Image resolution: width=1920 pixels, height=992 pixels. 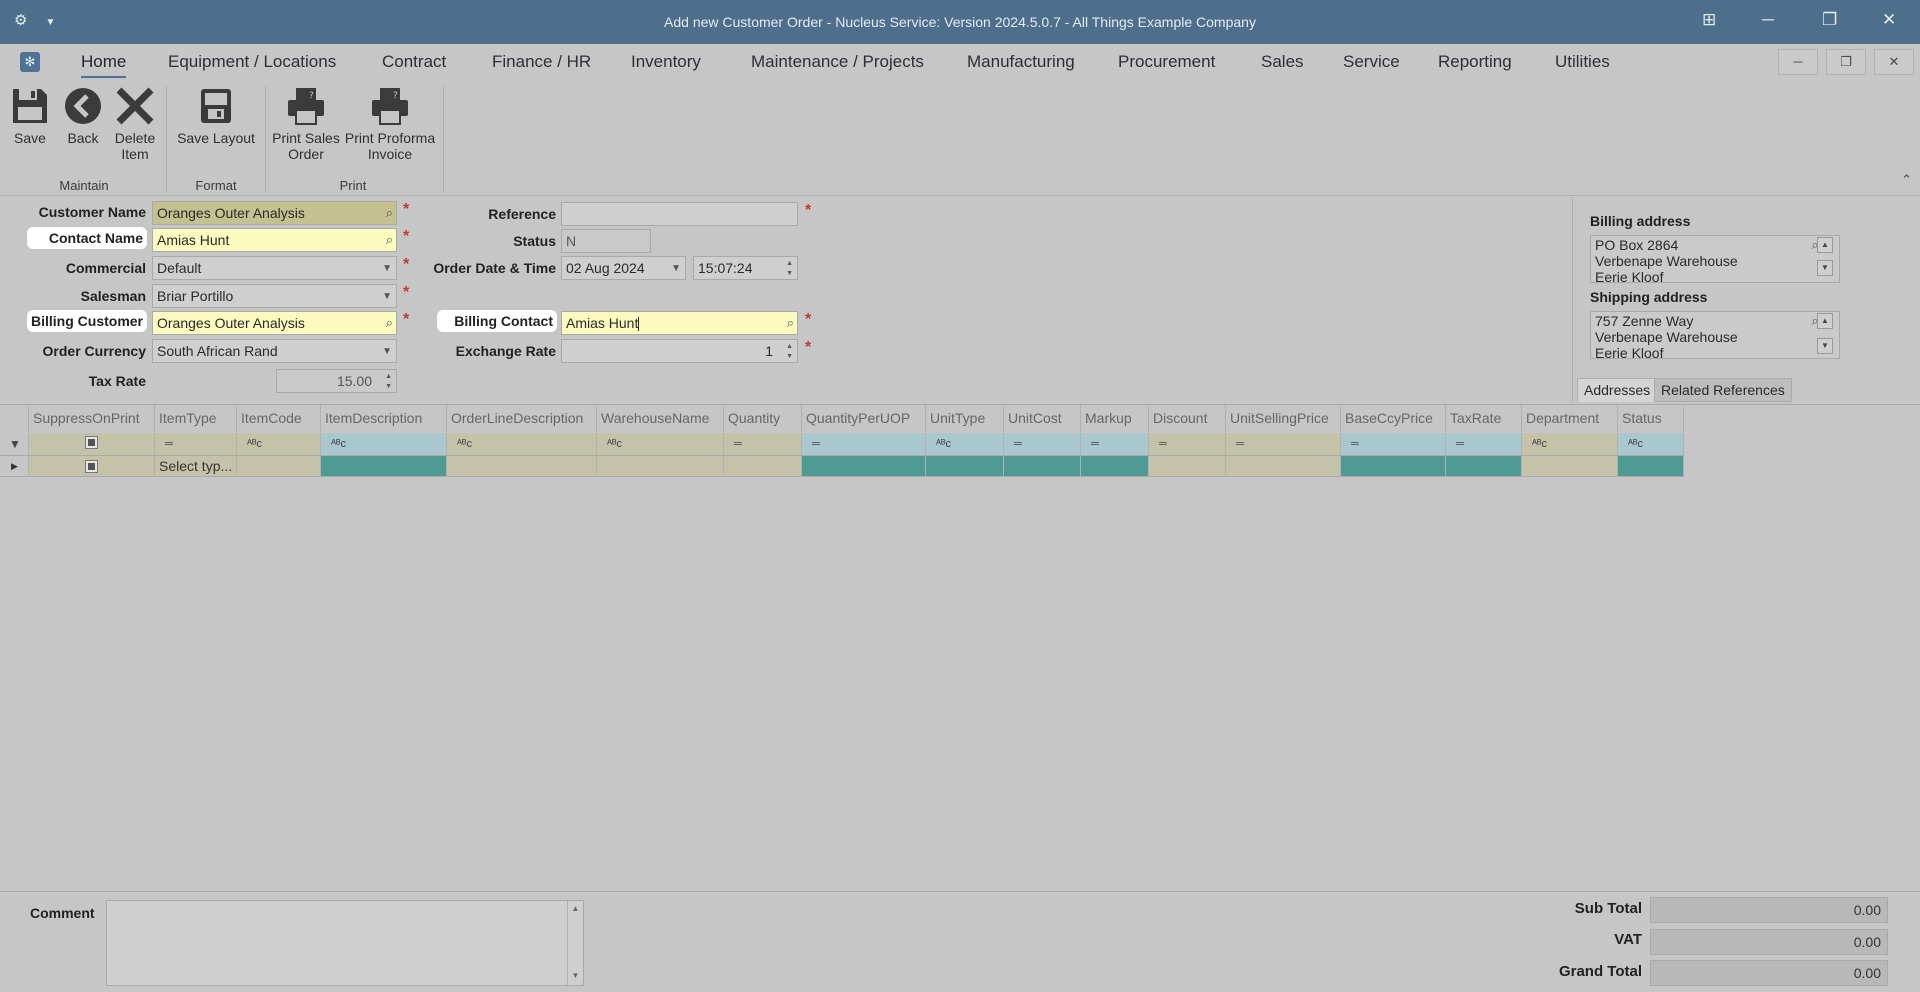 What do you see at coordinates (1475, 62) in the screenshot?
I see `menu-reporting: Reporting` at bounding box center [1475, 62].